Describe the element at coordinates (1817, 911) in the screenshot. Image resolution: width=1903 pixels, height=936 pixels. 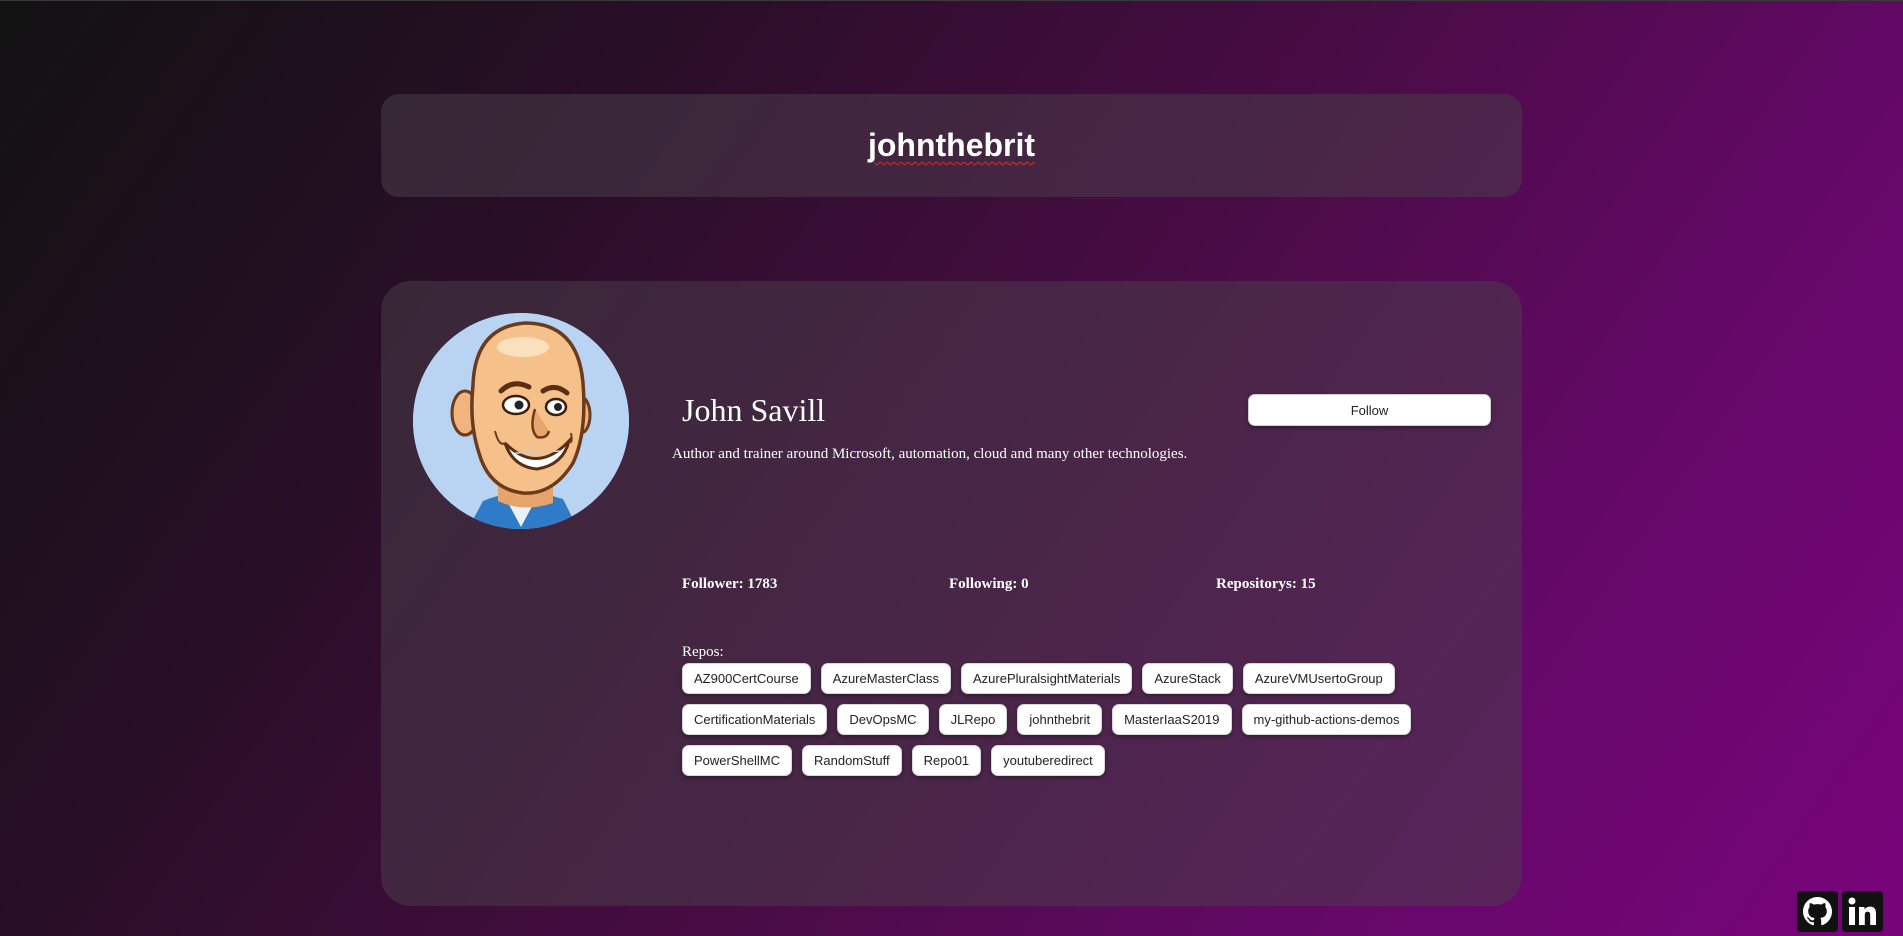
I see `github-icon` at that location.